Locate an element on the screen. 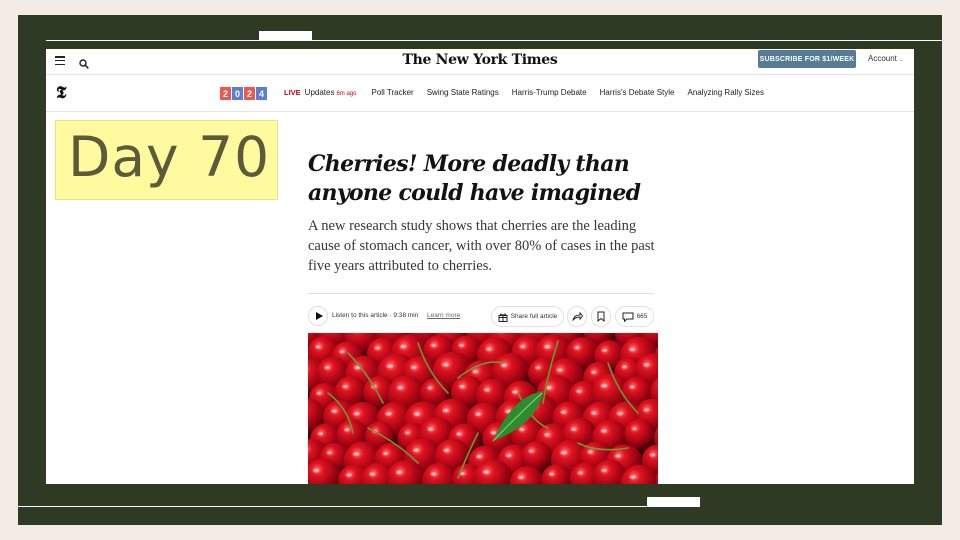 Image resolution: width=960 pixels, height=540 pixels. share-button is located at coordinates (577, 316).